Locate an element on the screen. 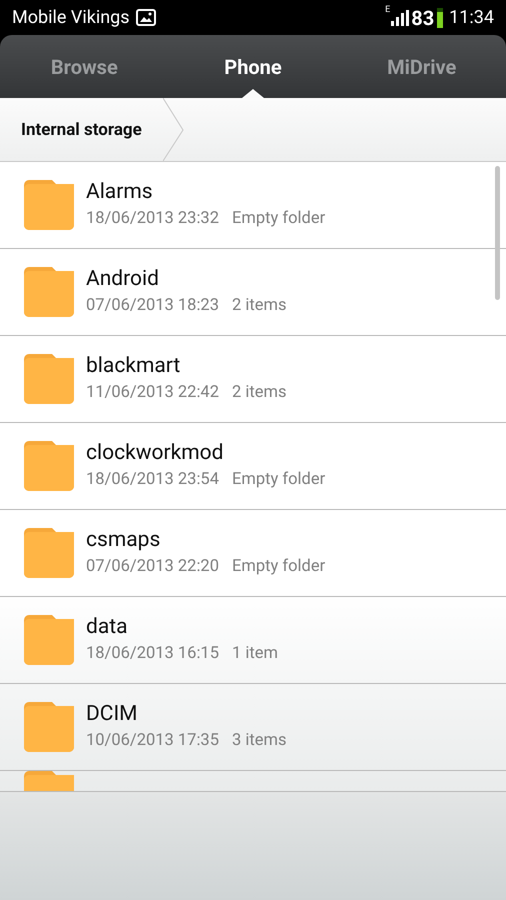 The image size is (506, 900). signal-icon is located at coordinates (400, 18).